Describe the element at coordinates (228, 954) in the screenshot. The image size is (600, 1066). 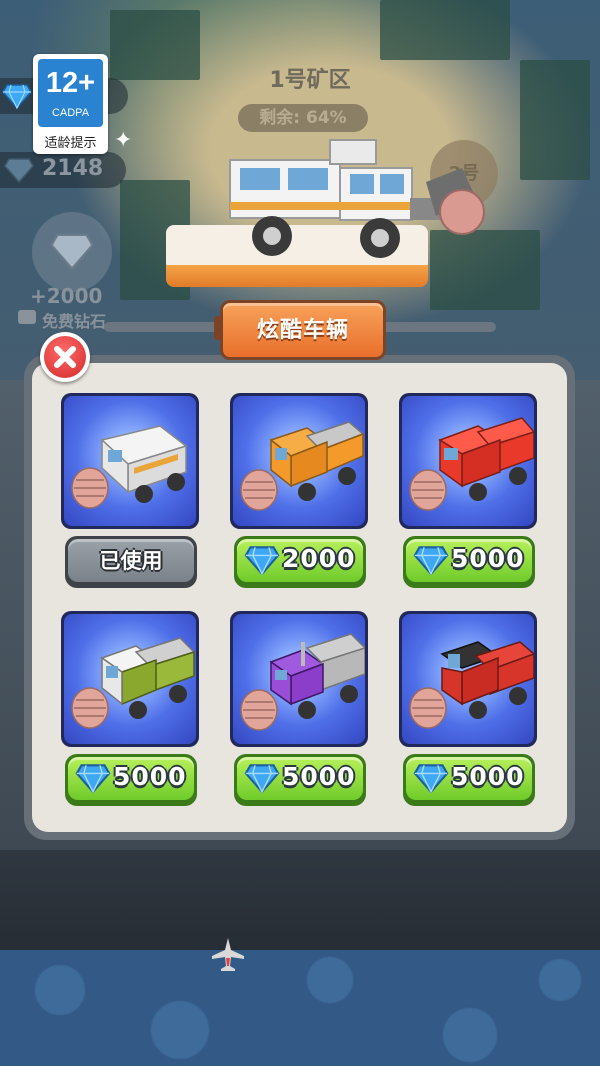
I see `fighter-plane-icon` at that location.